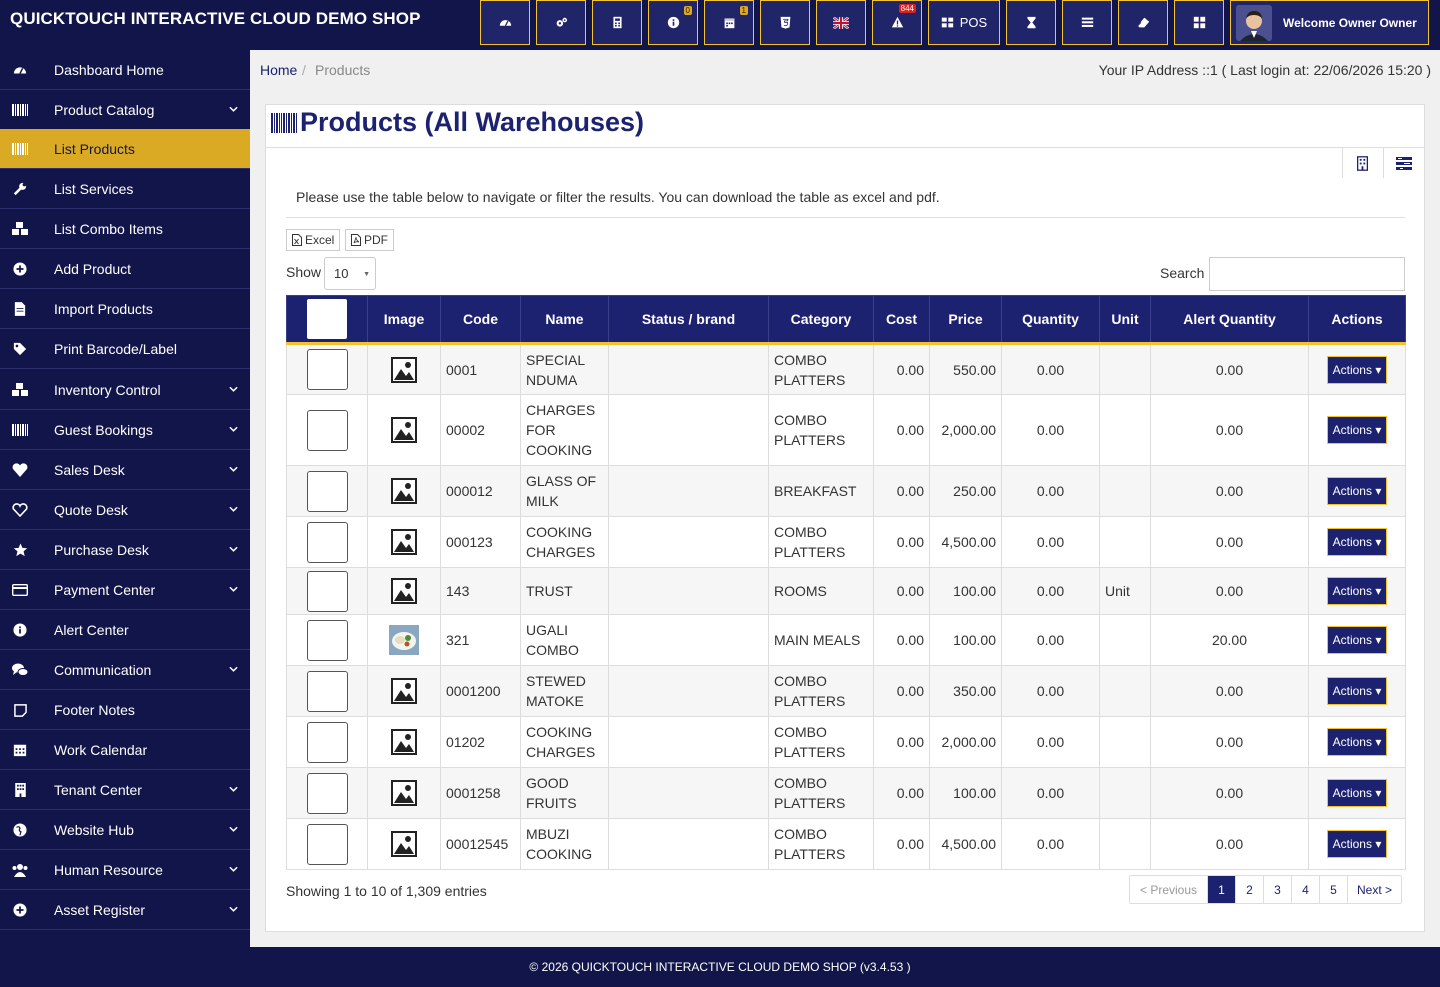 The width and height of the screenshot is (1440, 987). I want to click on select-all-checkbox, so click(327, 319).